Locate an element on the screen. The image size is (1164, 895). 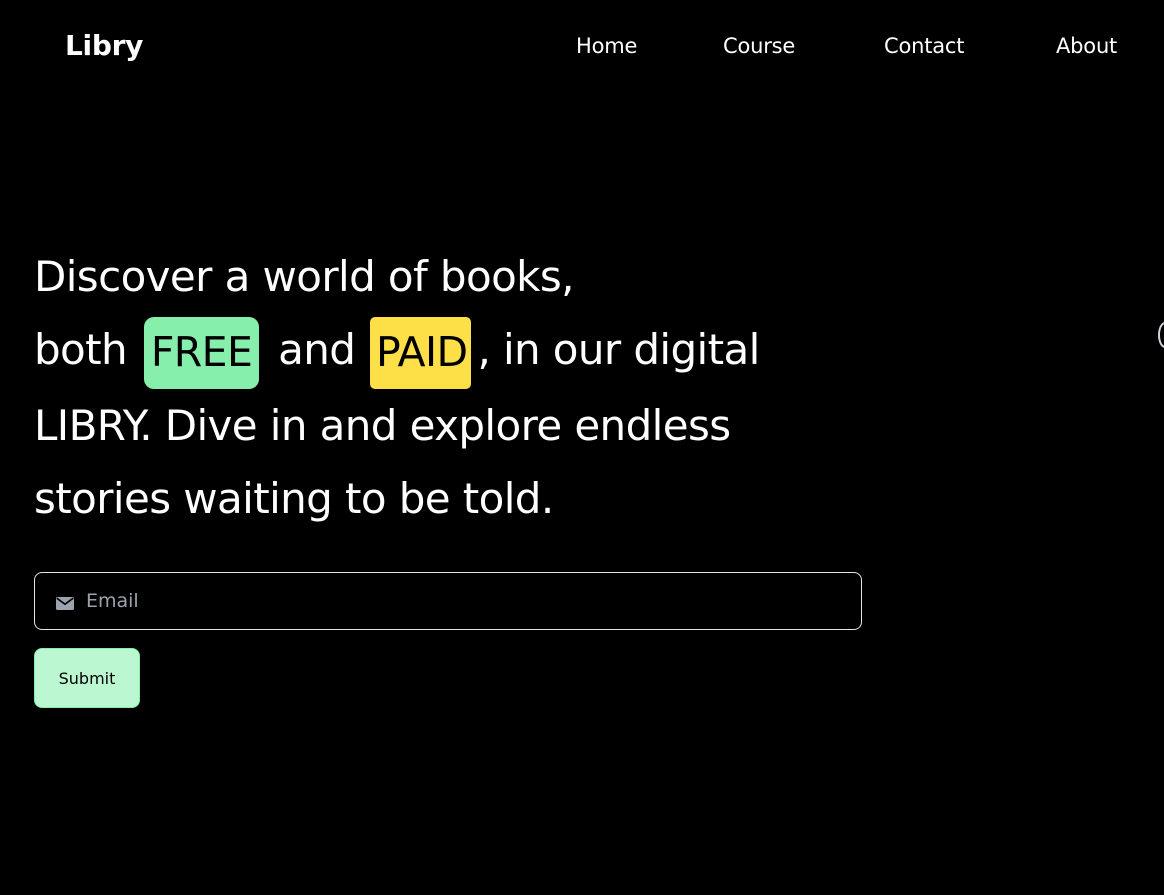
email-field is located at coordinates (448, 601).